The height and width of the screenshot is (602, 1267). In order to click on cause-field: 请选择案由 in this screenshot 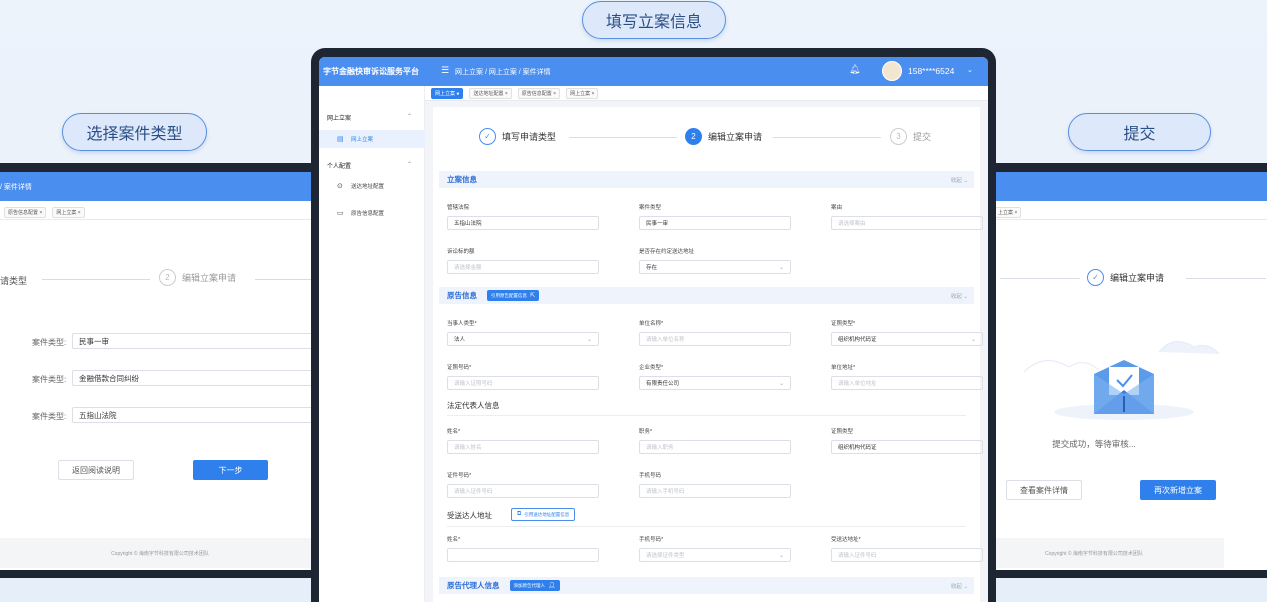, I will do `click(907, 223)`.